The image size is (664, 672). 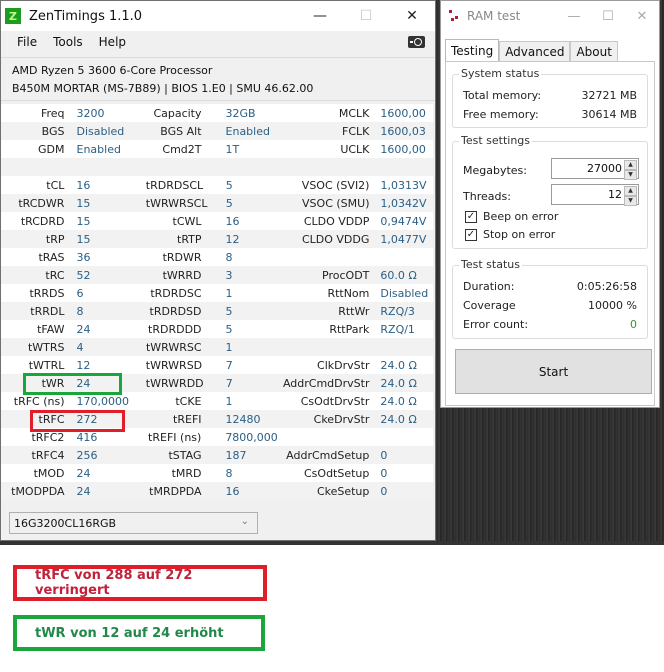 What do you see at coordinates (490, 264) in the screenshot?
I see `test-status-title: Test status` at bounding box center [490, 264].